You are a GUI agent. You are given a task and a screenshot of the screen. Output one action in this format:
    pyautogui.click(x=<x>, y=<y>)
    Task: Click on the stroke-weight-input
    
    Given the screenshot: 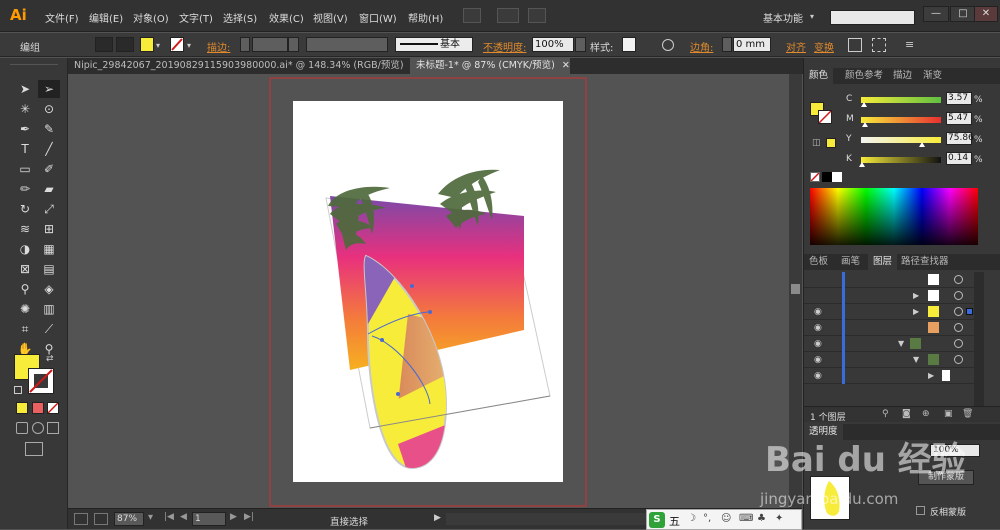 What is the action you would take?
    pyautogui.click(x=270, y=44)
    